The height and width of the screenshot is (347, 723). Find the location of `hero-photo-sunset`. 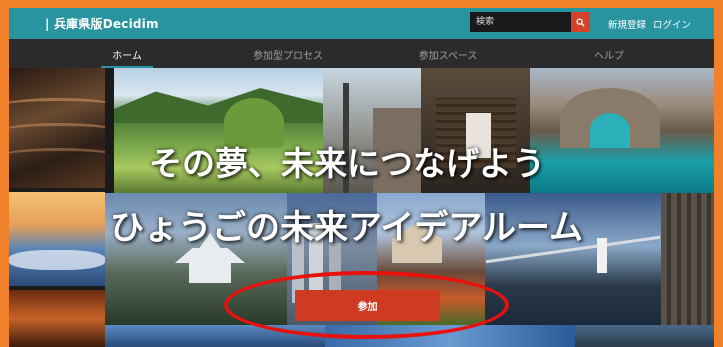

hero-photo-sunset is located at coordinates (57, 318).